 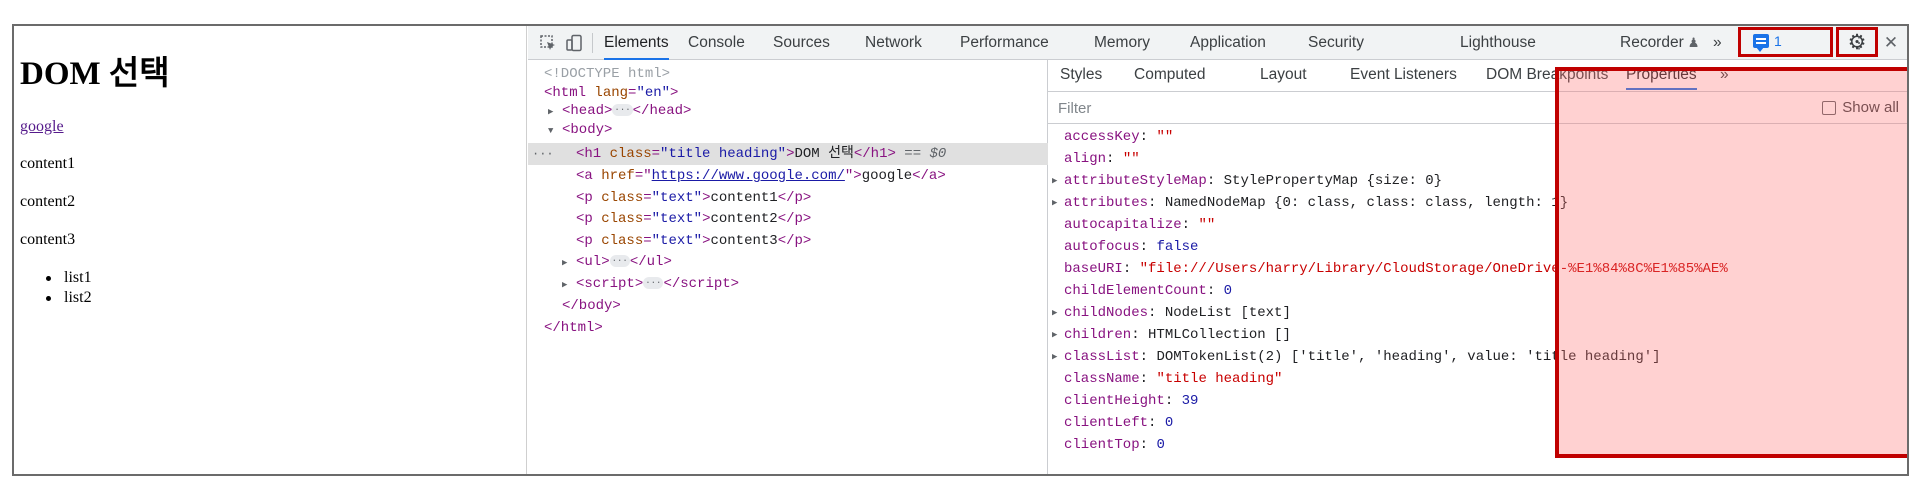 What do you see at coordinates (636, 43) in the screenshot?
I see `tab-elements: Elements` at bounding box center [636, 43].